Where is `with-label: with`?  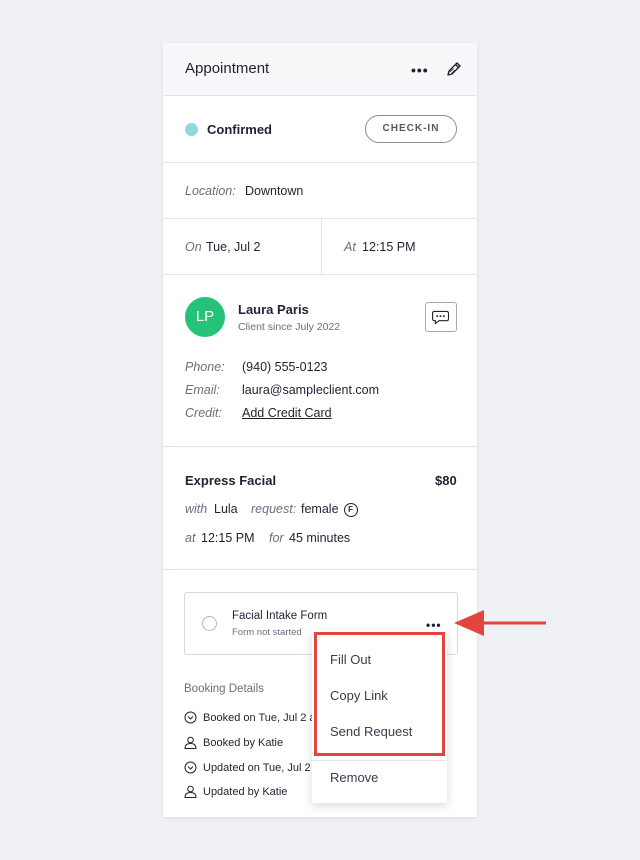 with-label: with is located at coordinates (196, 509).